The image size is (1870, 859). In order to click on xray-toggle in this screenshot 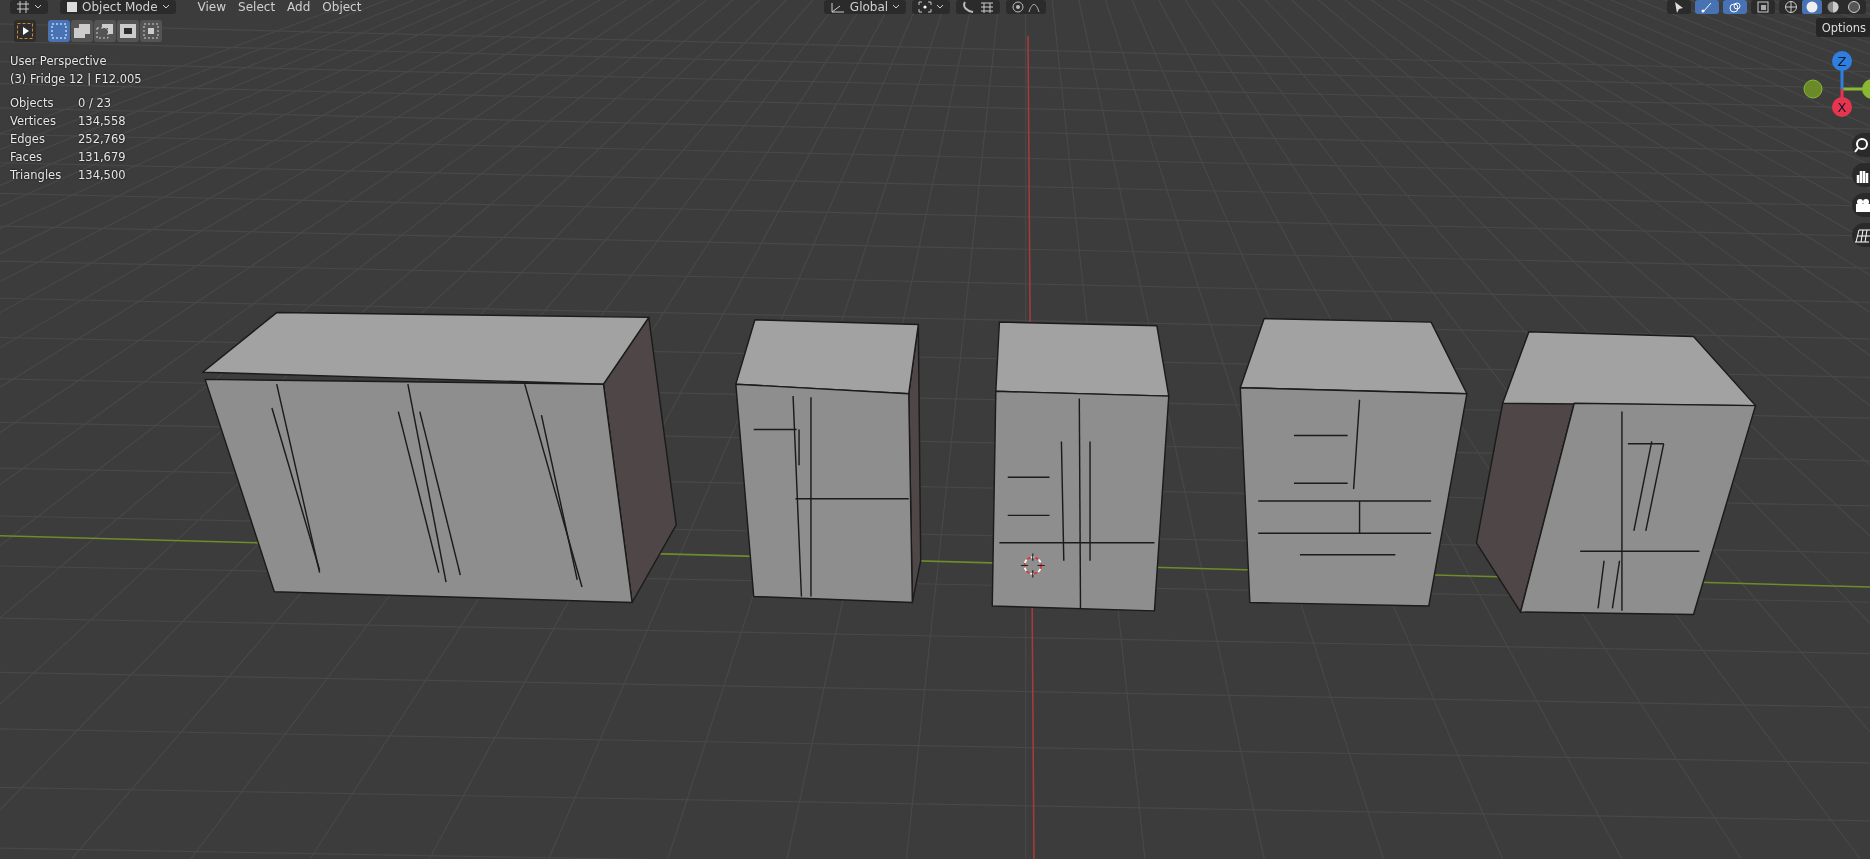, I will do `click(1763, 7)`.